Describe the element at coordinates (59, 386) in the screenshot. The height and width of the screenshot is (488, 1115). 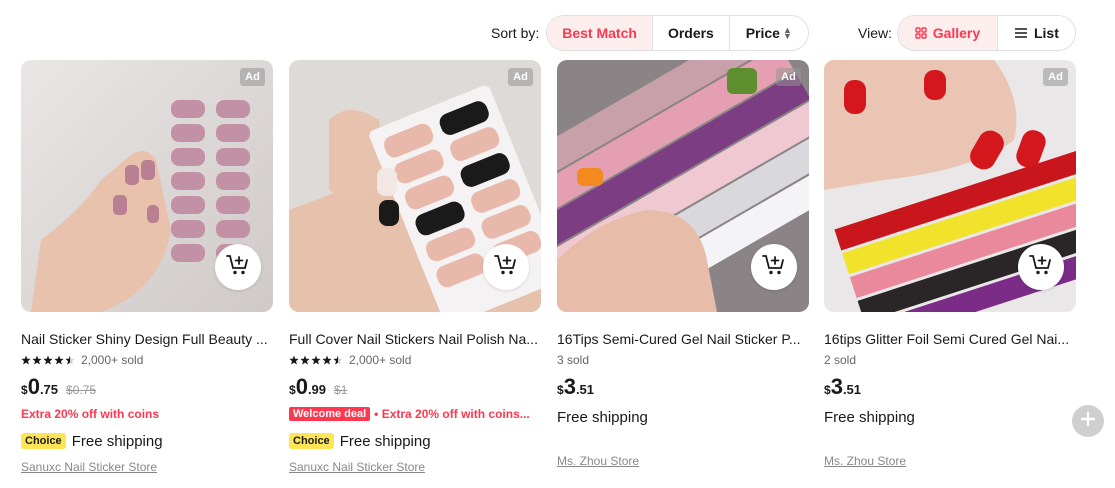
I see `price: $ 0 .75 $0.75` at that location.